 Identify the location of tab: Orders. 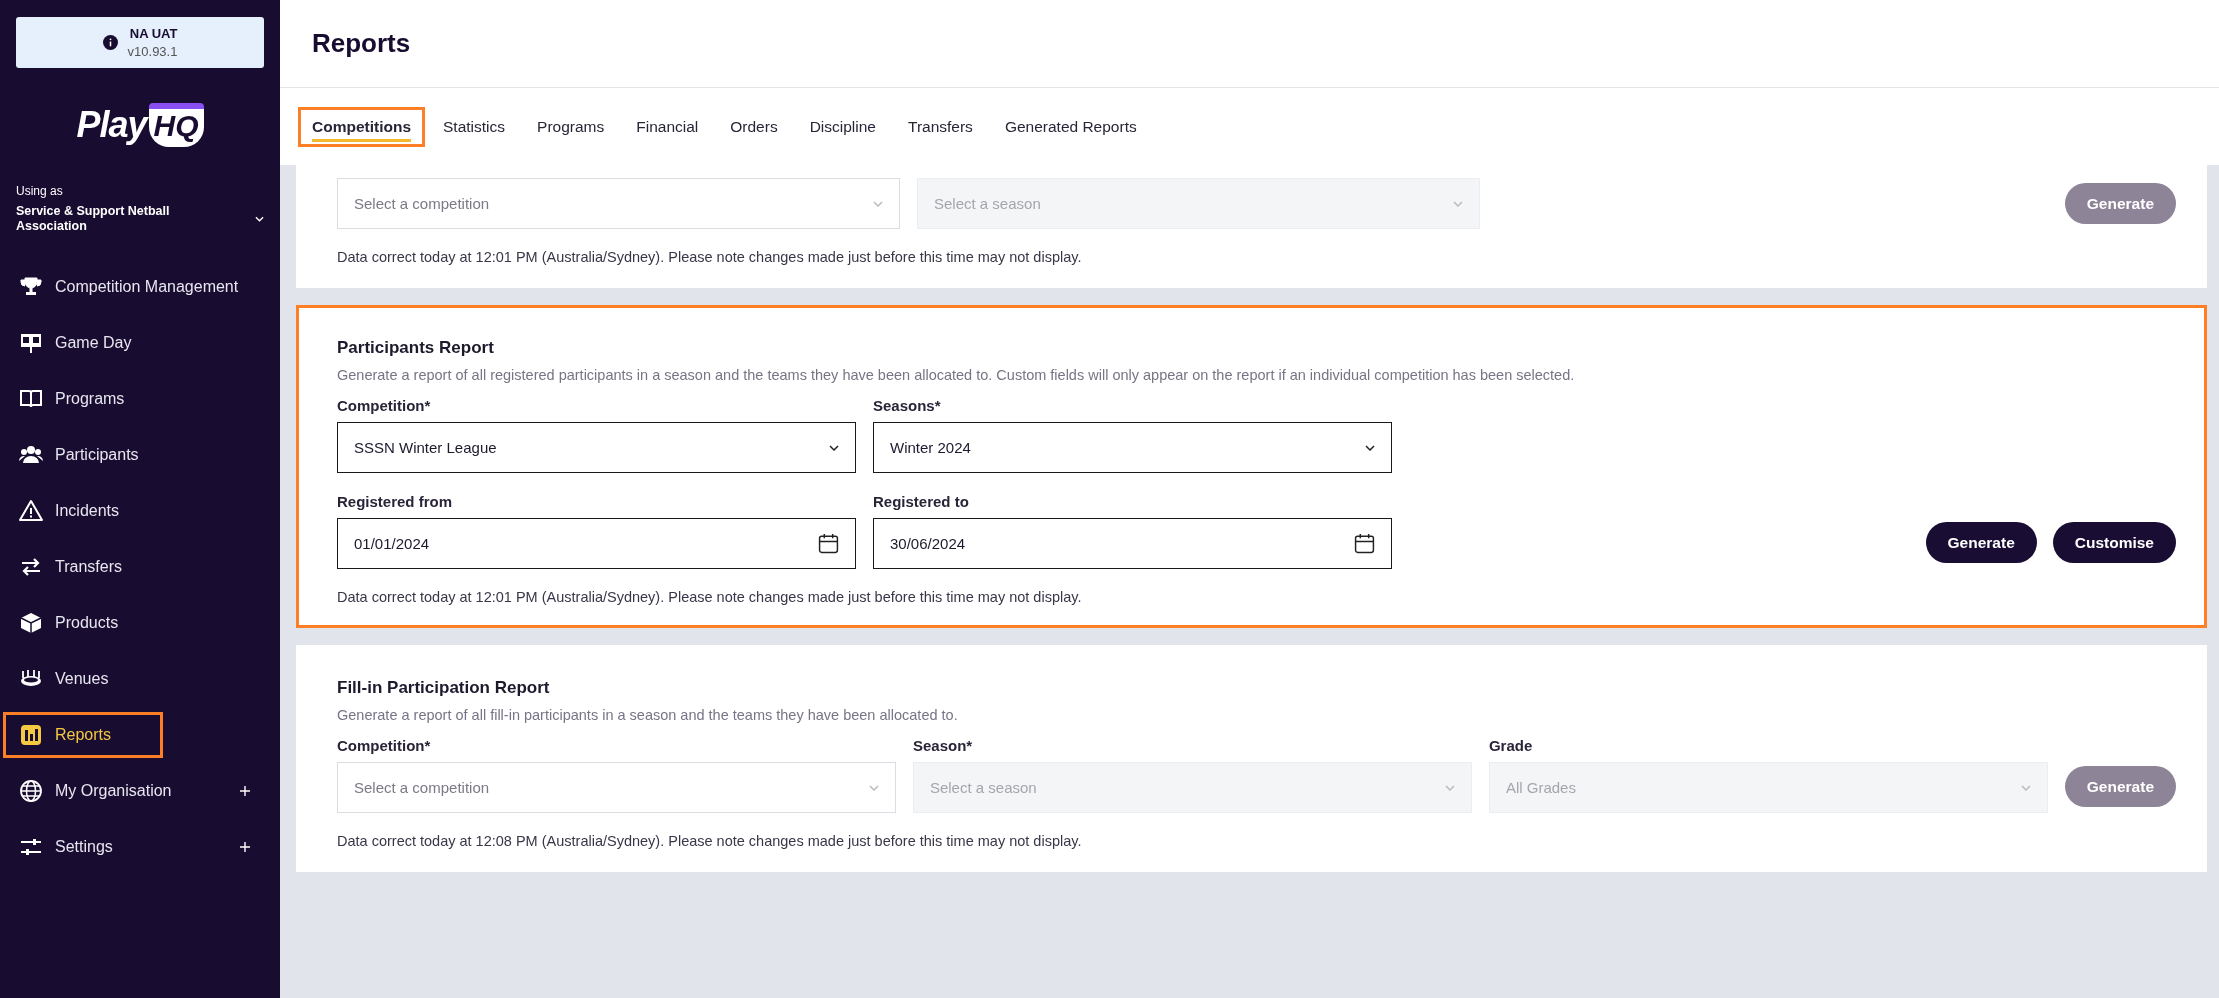
(754, 126).